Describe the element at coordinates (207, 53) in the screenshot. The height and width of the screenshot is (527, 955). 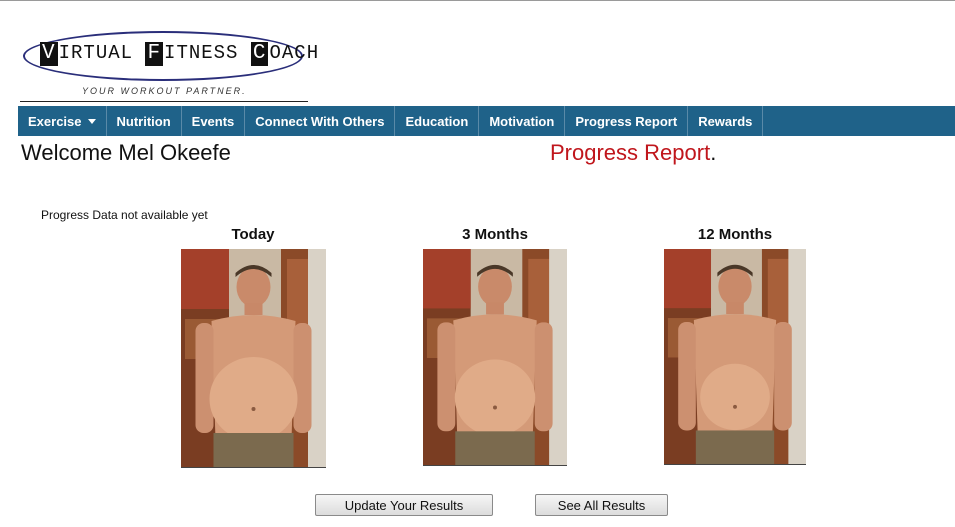
I see `logo-word-2: ITNESS` at that location.